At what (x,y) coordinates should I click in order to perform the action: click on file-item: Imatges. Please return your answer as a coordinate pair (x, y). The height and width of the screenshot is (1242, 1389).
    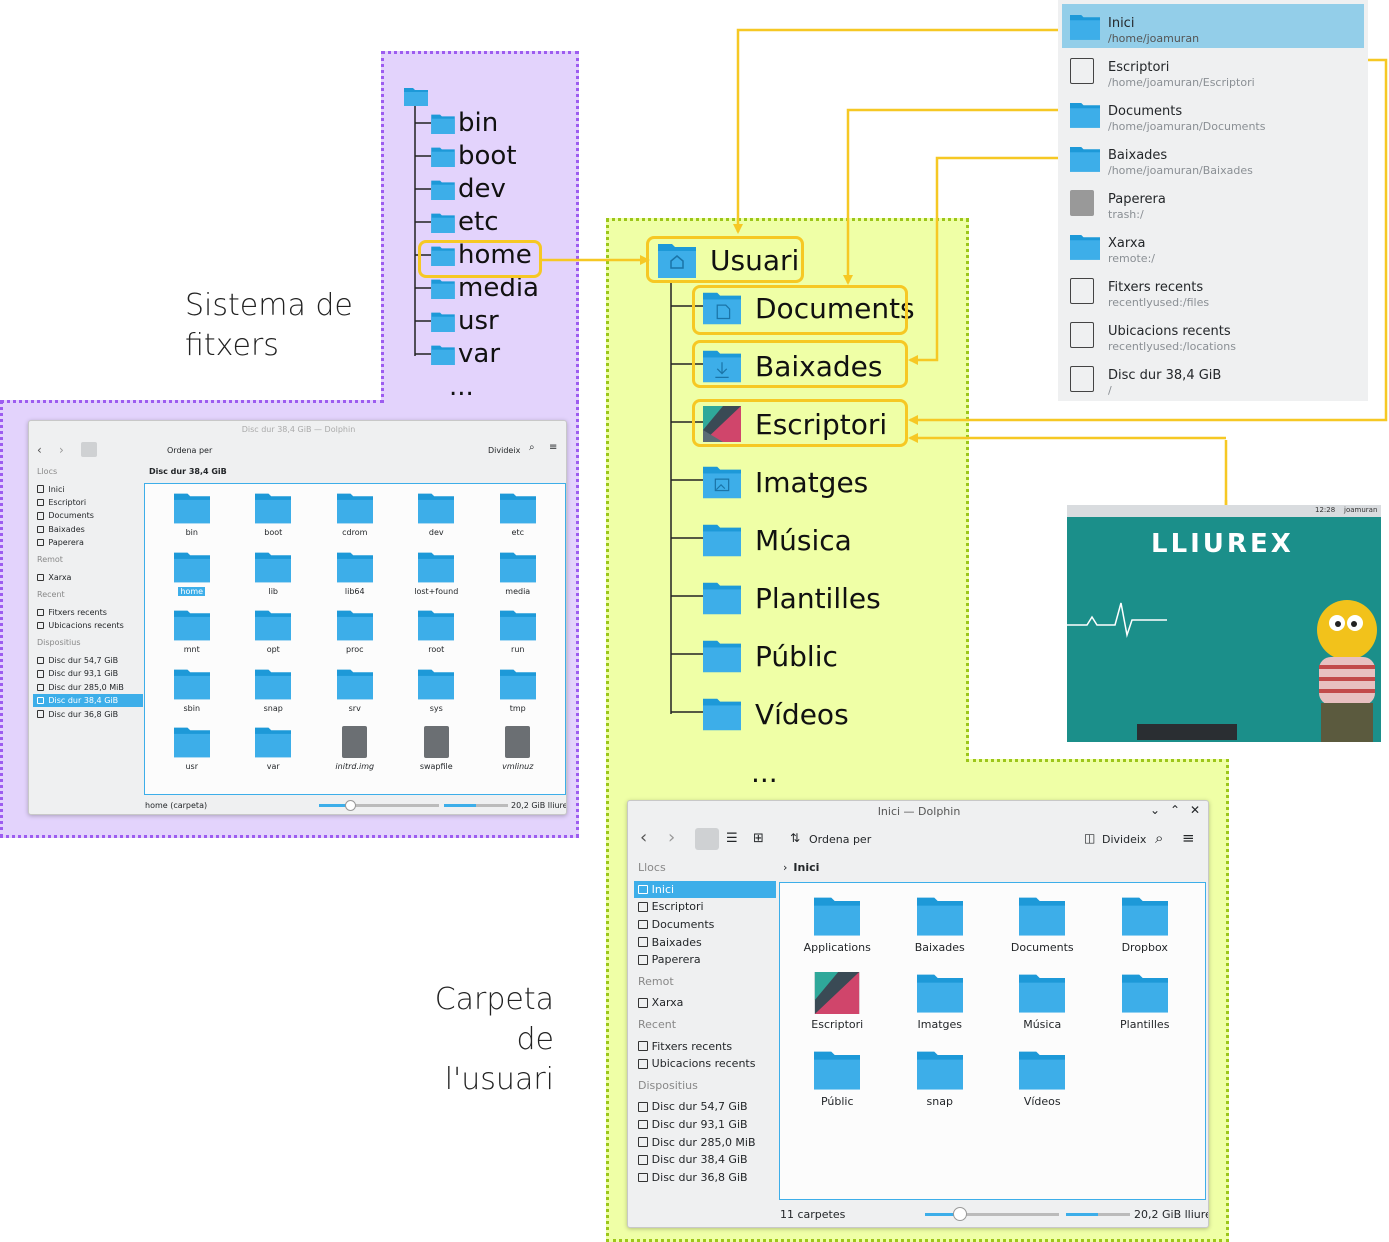
    Looking at the image, I should click on (940, 1001).